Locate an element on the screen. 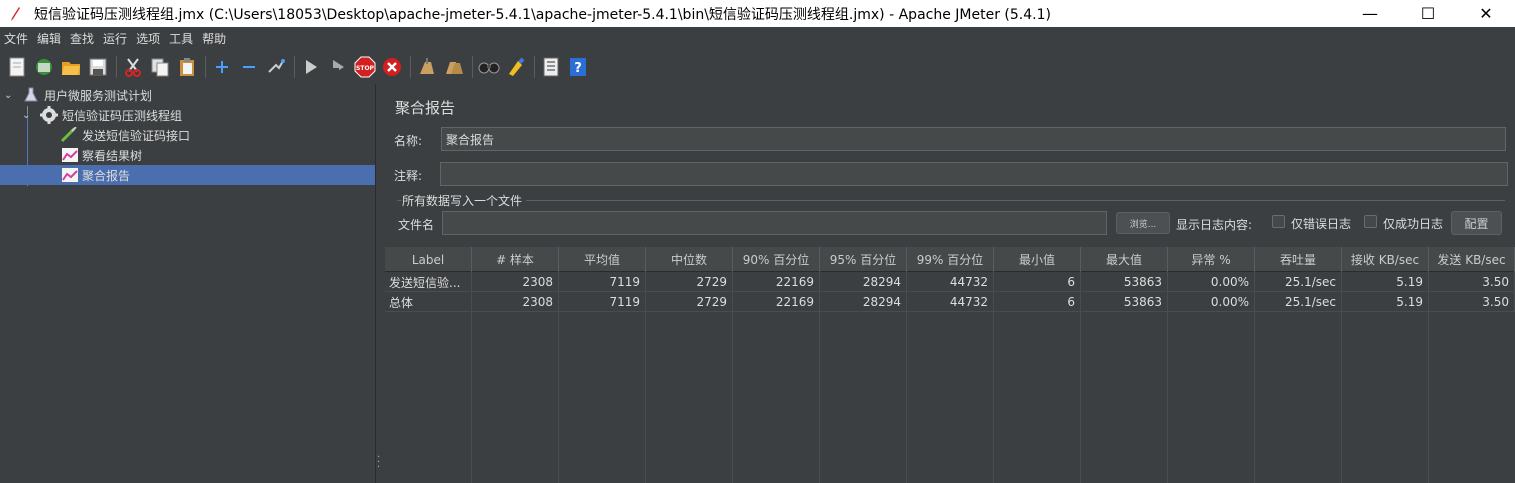 The height and width of the screenshot is (483, 1515). menu-run: 运行 is located at coordinates (115, 38).